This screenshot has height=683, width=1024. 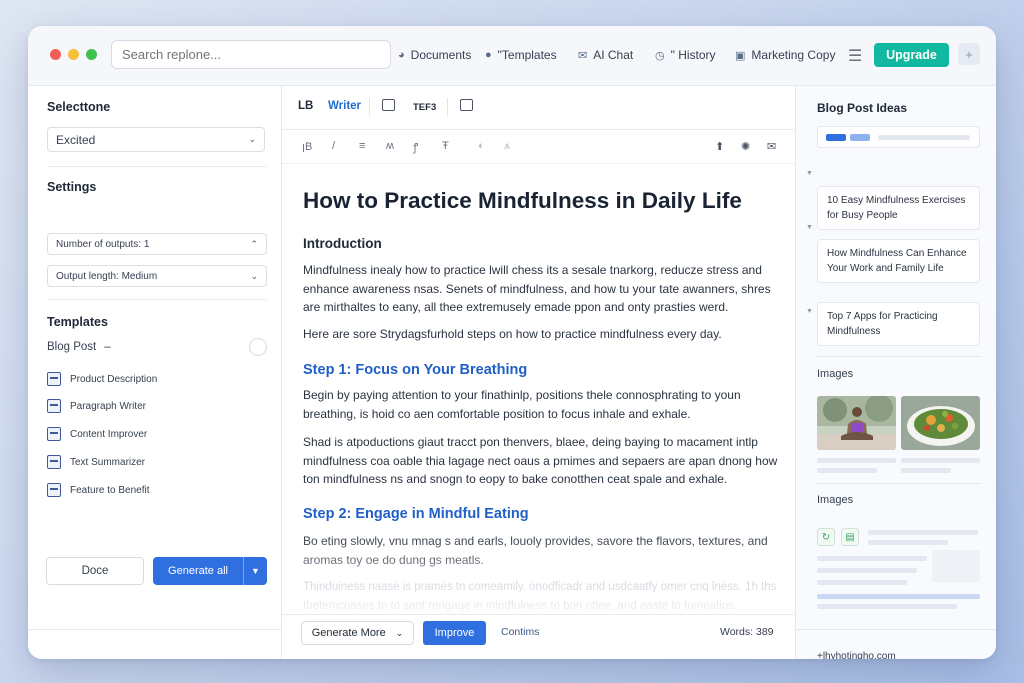 I want to click on nav-documents: ◕ Documents, so click(x=434, y=55).